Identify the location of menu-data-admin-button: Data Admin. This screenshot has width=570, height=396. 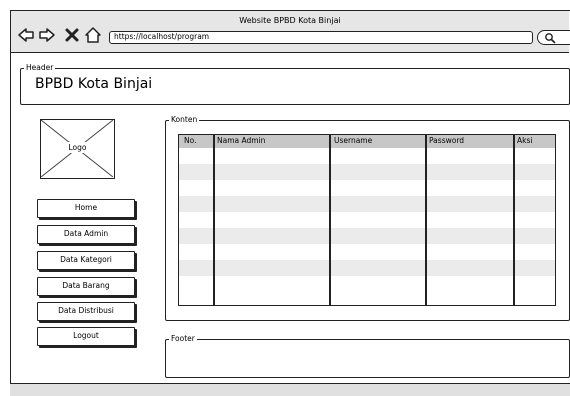
(86, 234).